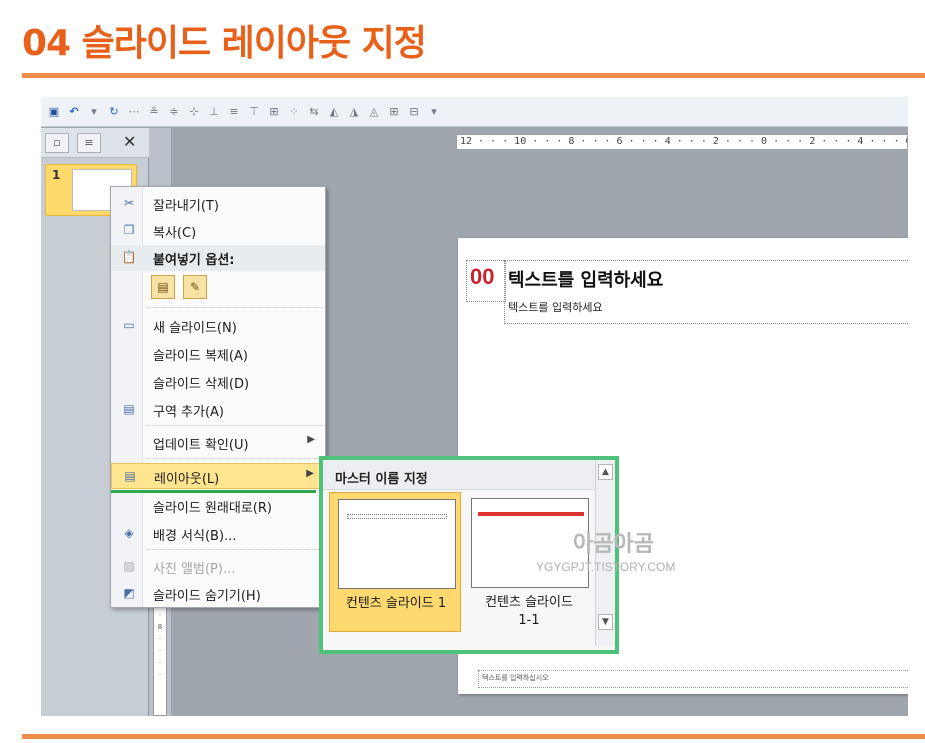 The height and width of the screenshot is (743, 925). I want to click on layout-icon: ▤, so click(130, 476).